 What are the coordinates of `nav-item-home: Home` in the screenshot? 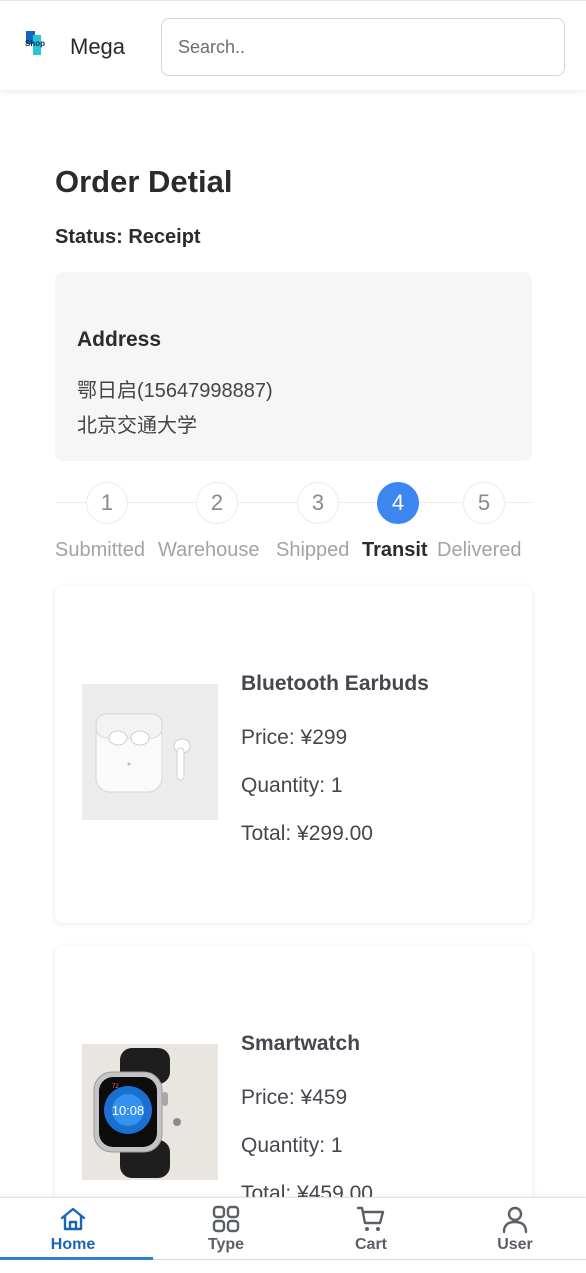 It's located at (73, 1229).